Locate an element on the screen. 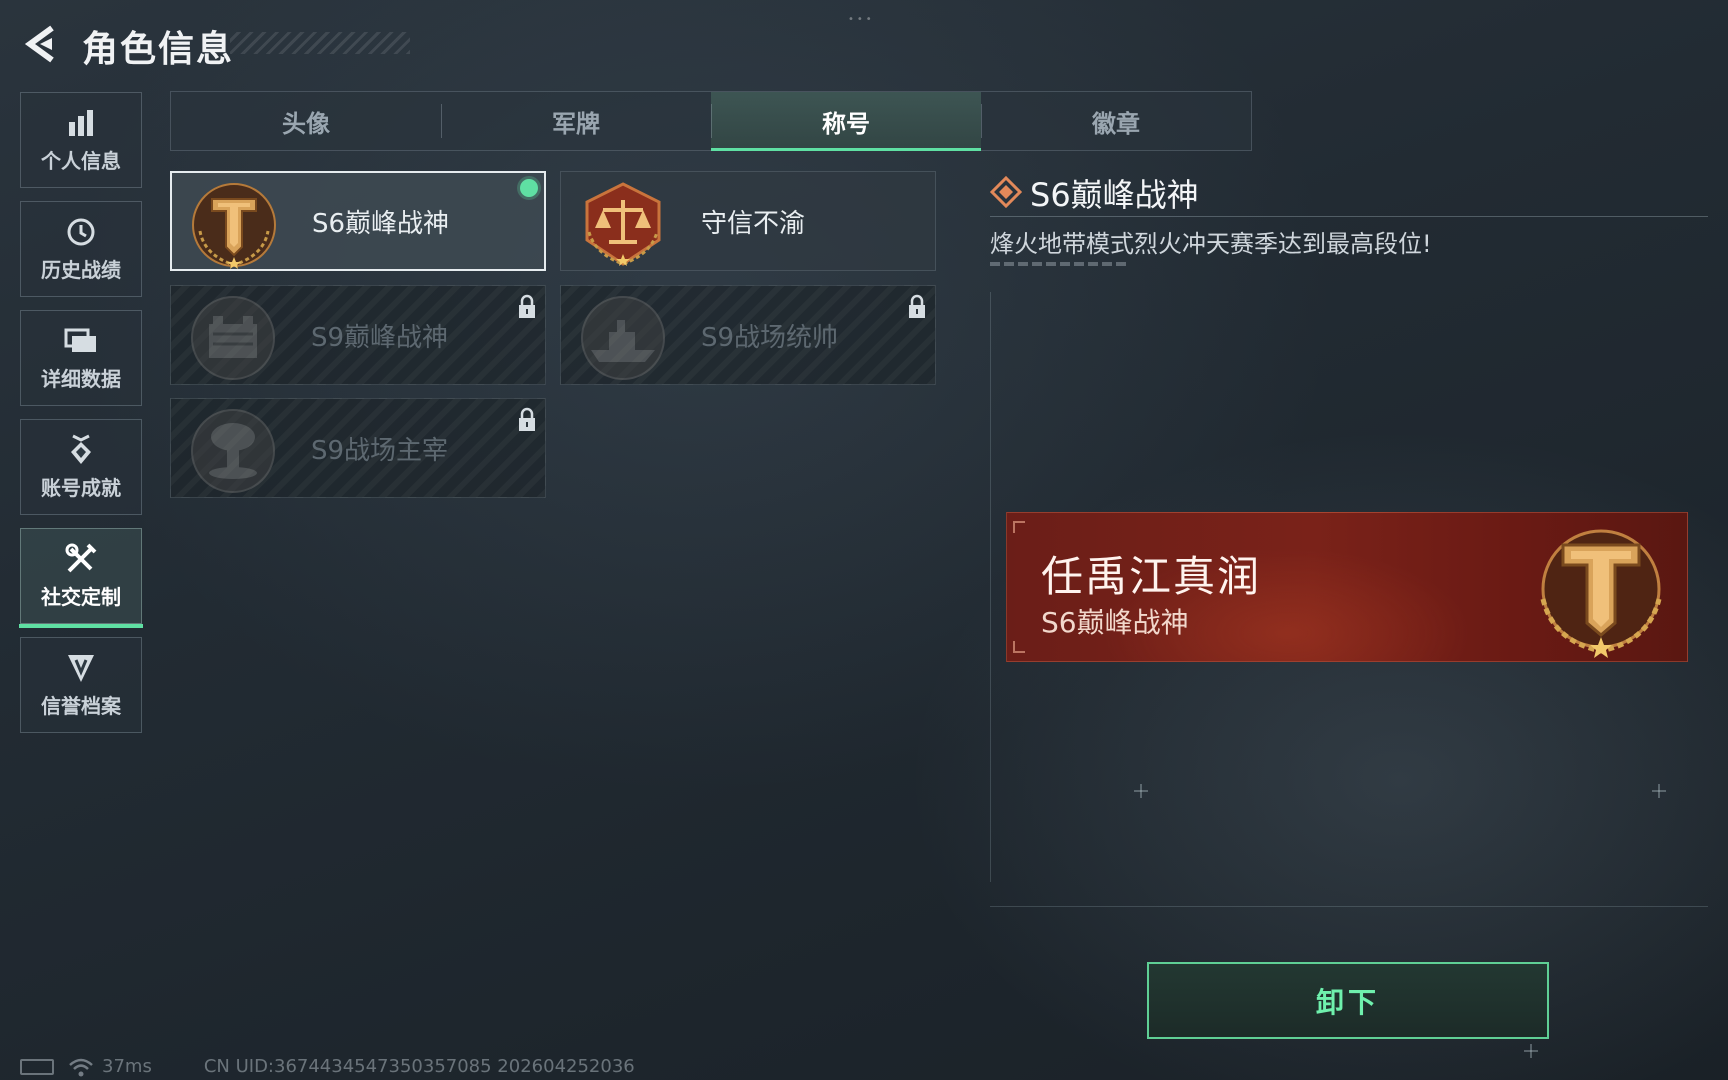 The width and height of the screenshot is (1728, 1080). tab-avatar: 头像 is located at coordinates (306, 121).